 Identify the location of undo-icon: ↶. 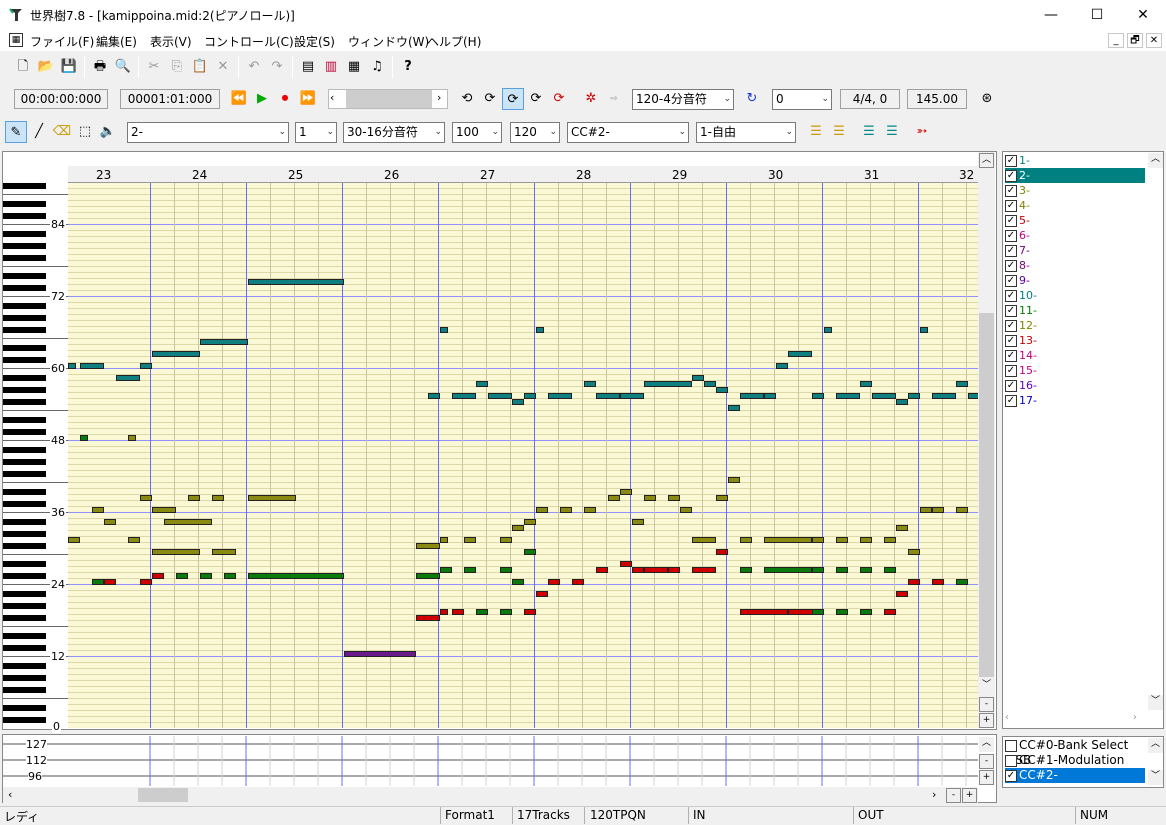
(254, 67).